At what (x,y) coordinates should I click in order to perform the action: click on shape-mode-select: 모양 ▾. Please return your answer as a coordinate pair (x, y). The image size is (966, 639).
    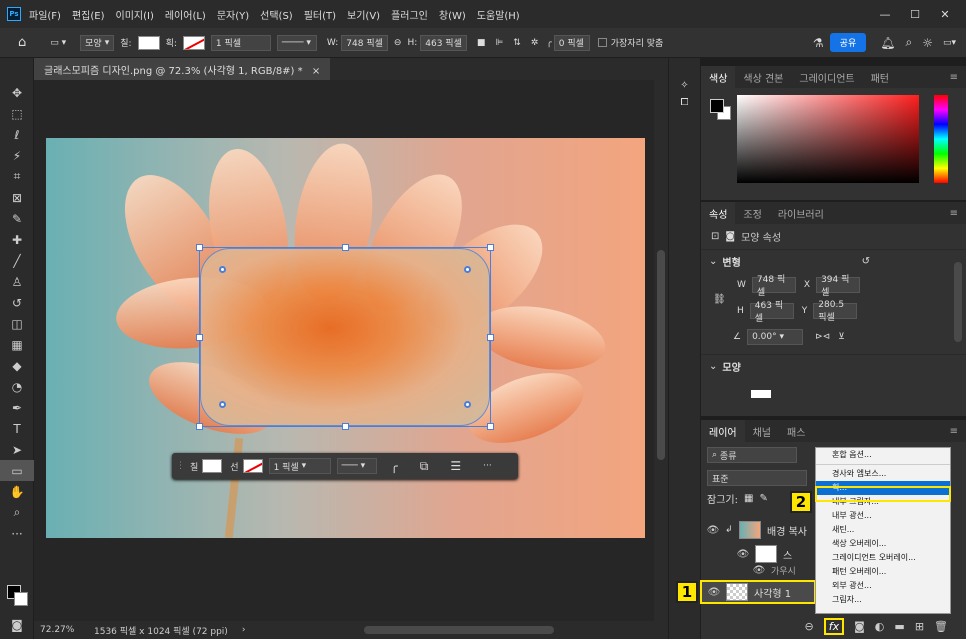
    Looking at the image, I should click on (97, 42).